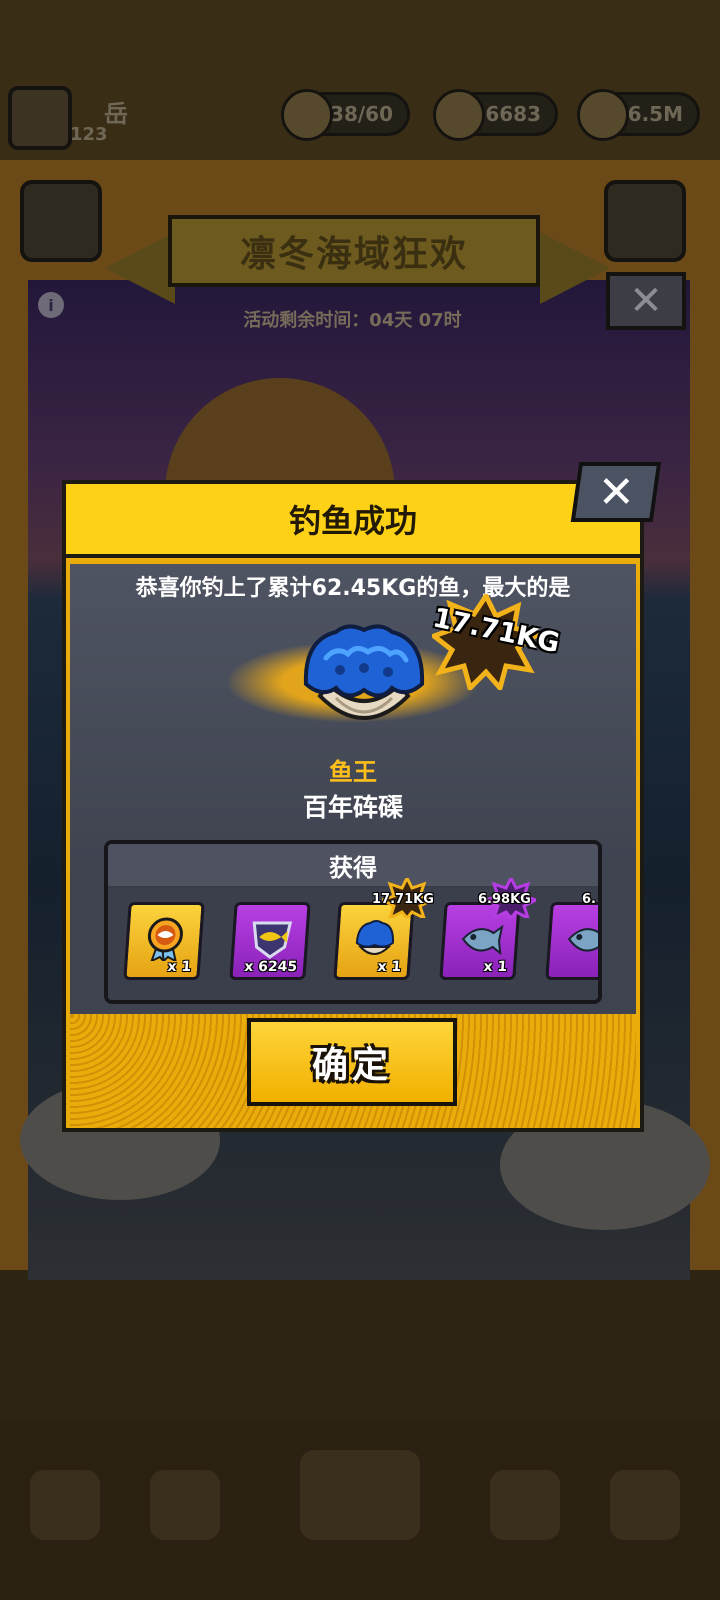 The width and height of the screenshot is (720, 1600). What do you see at coordinates (354, 251) in the screenshot?
I see `event-title: 凛冬海域狂欢` at bounding box center [354, 251].